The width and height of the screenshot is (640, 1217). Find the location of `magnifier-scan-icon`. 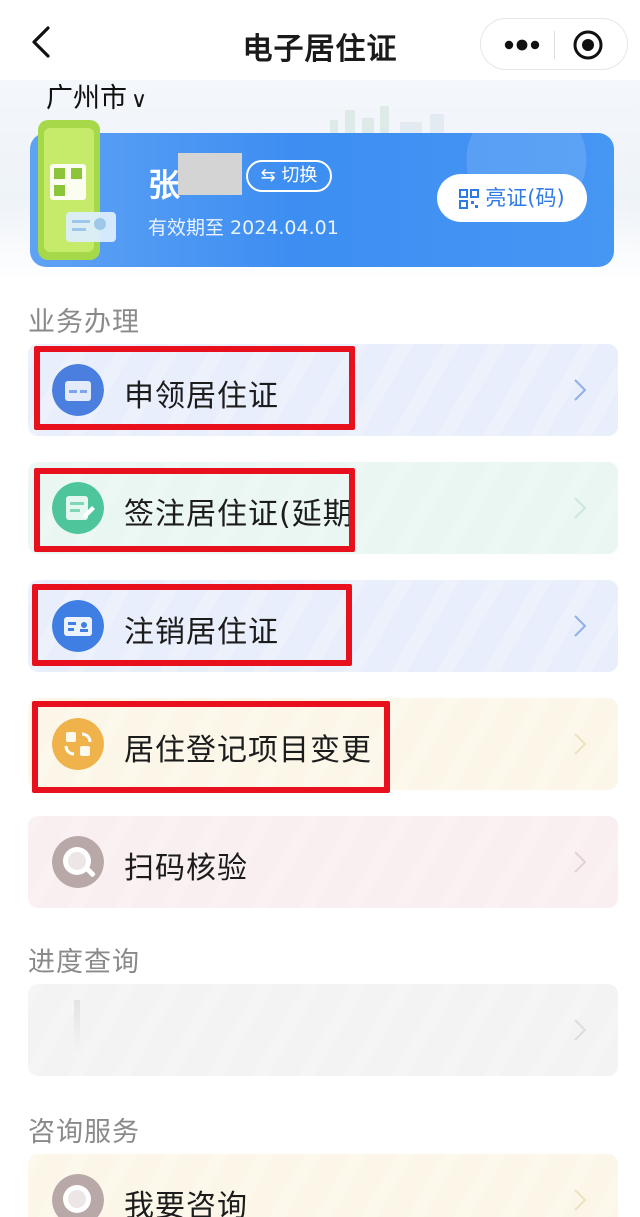

magnifier-scan-icon is located at coordinates (78, 862).